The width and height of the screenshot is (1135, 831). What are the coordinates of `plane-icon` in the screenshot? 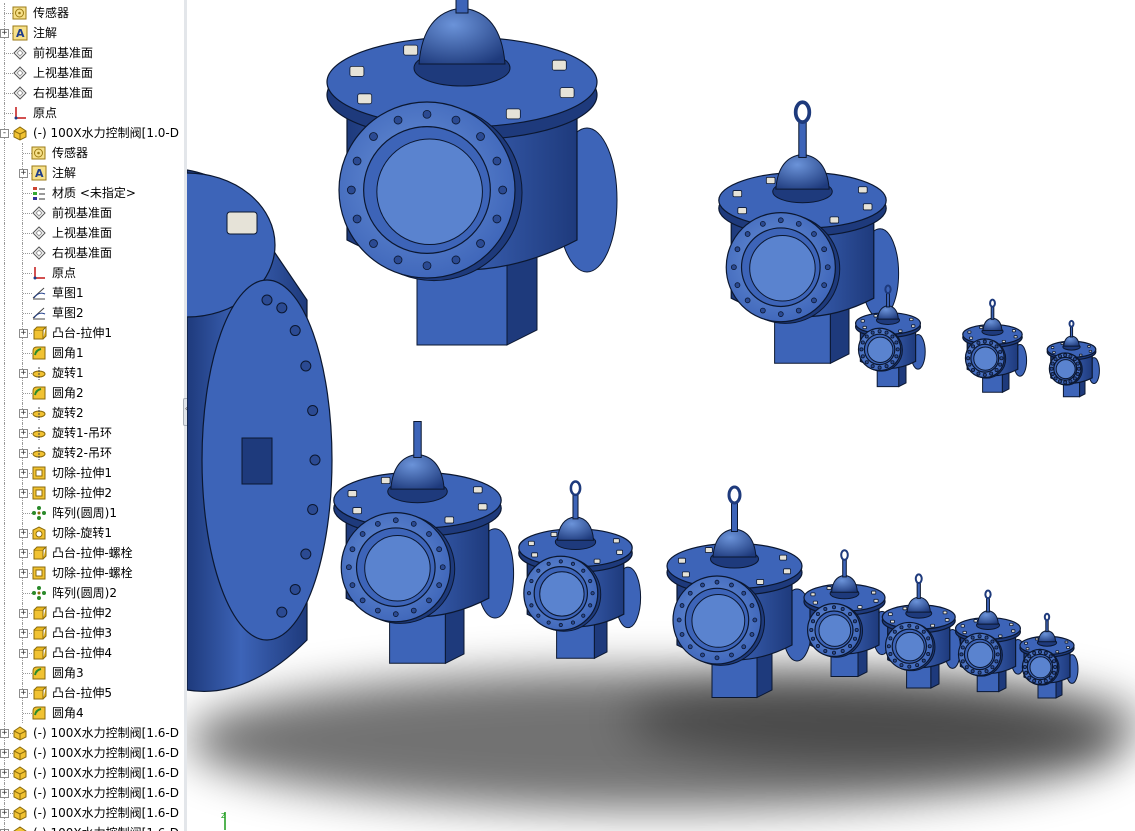 It's located at (39, 253).